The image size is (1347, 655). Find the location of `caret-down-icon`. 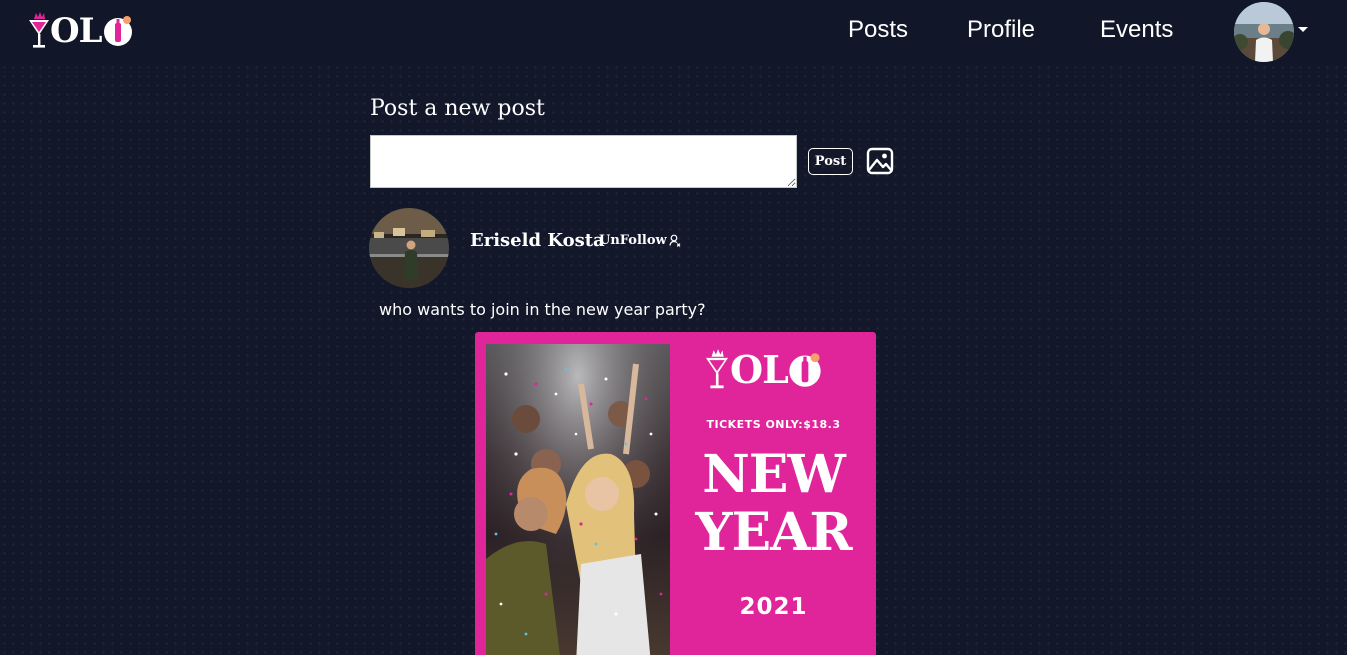

caret-down-icon is located at coordinates (1303, 29).